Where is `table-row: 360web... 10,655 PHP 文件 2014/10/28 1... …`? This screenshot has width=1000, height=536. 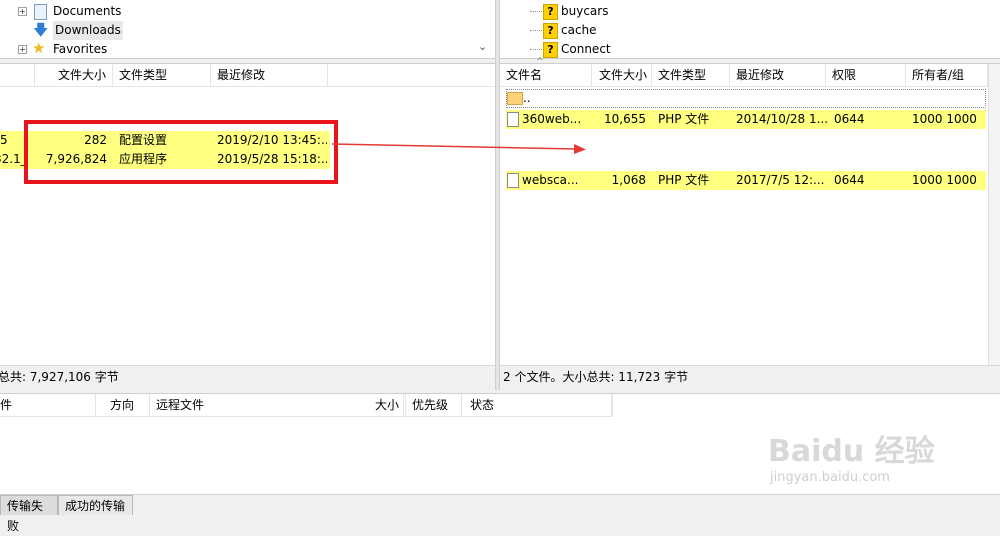
table-row: 360web... 10,655 PHP 文件 2014/10/28 1... … is located at coordinates (746, 119).